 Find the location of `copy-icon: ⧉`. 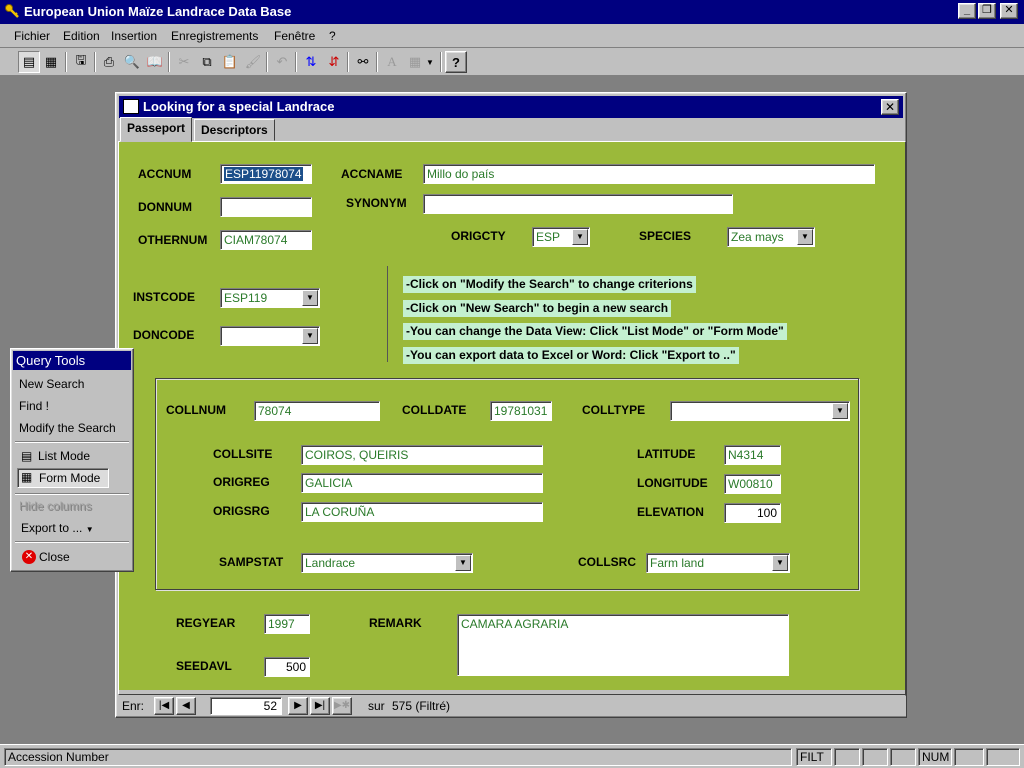

copy-icon: ⧉ is located at coordinates (207, 62).